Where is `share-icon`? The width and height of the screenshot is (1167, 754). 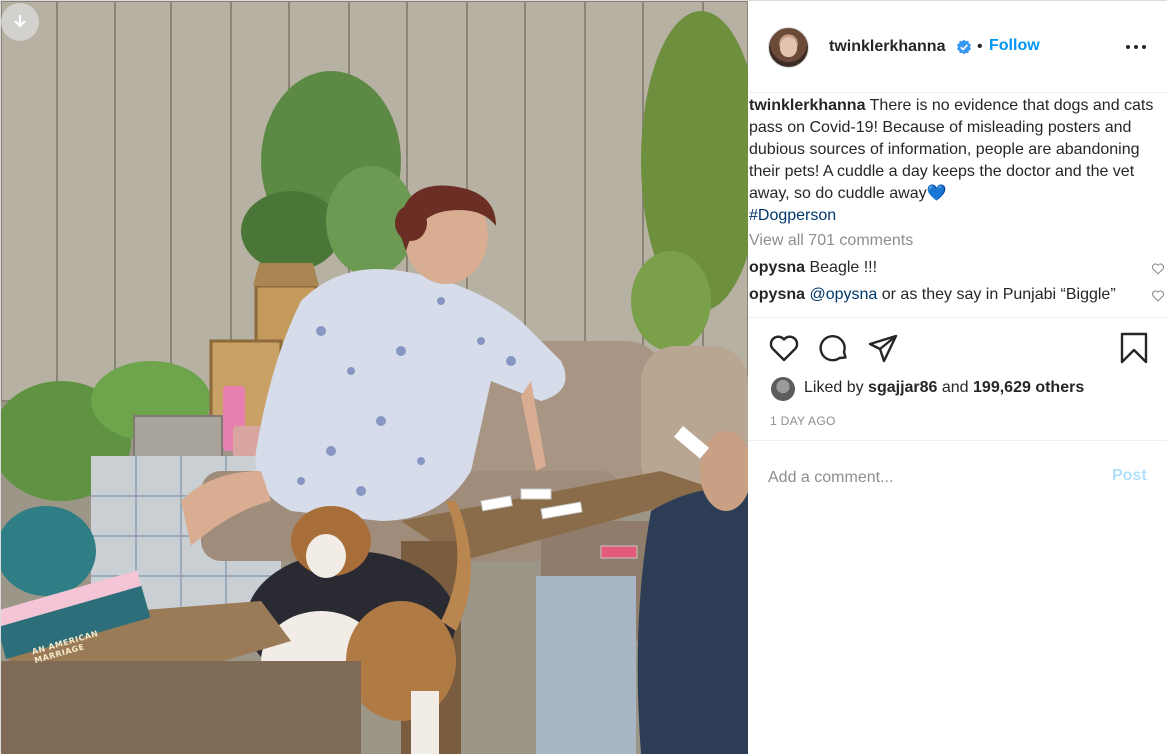
share-icon is located at coordinates (883, 348).